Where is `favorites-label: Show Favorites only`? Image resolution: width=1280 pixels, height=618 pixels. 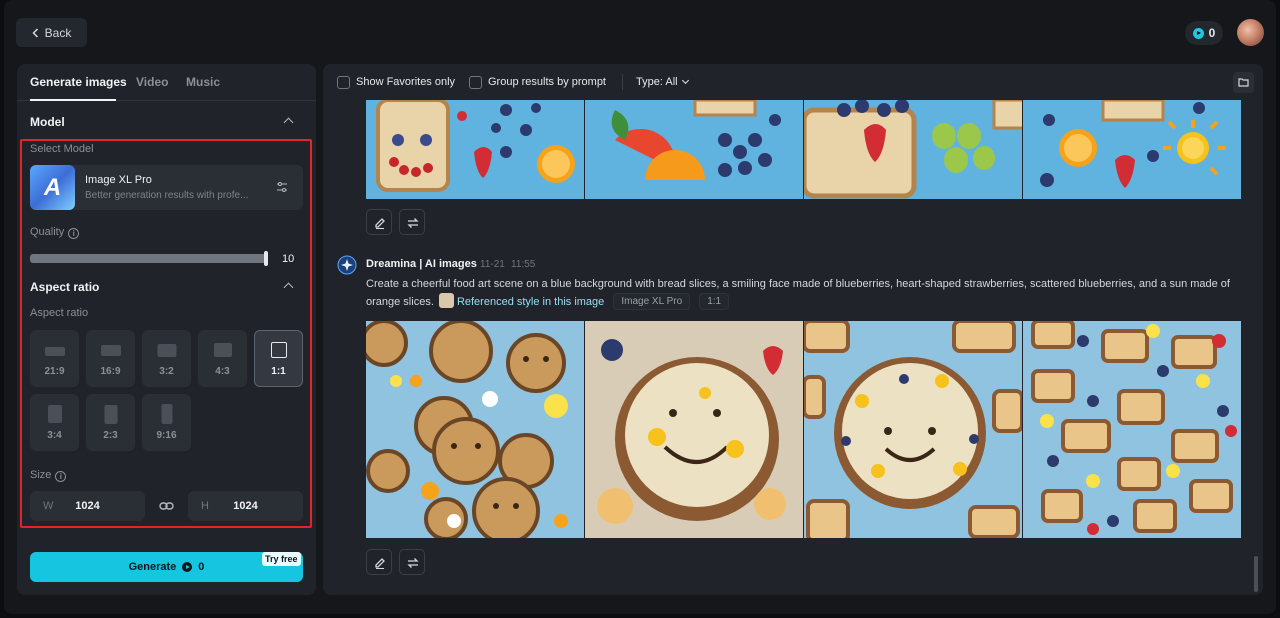 favorites-label: Show Favorites only is located at coordinates (405, 82).